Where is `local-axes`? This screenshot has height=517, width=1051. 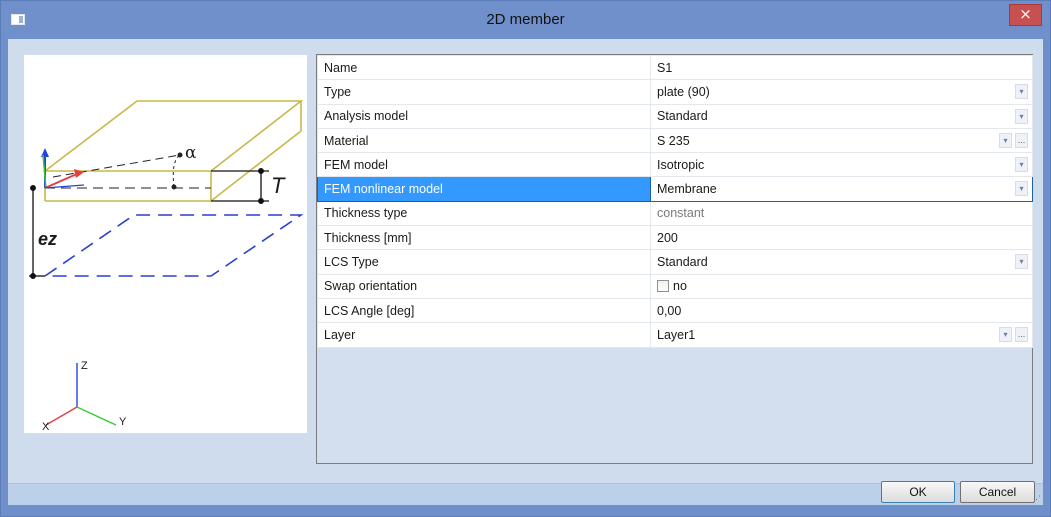 local-axes is located at coordinates (63, 168).